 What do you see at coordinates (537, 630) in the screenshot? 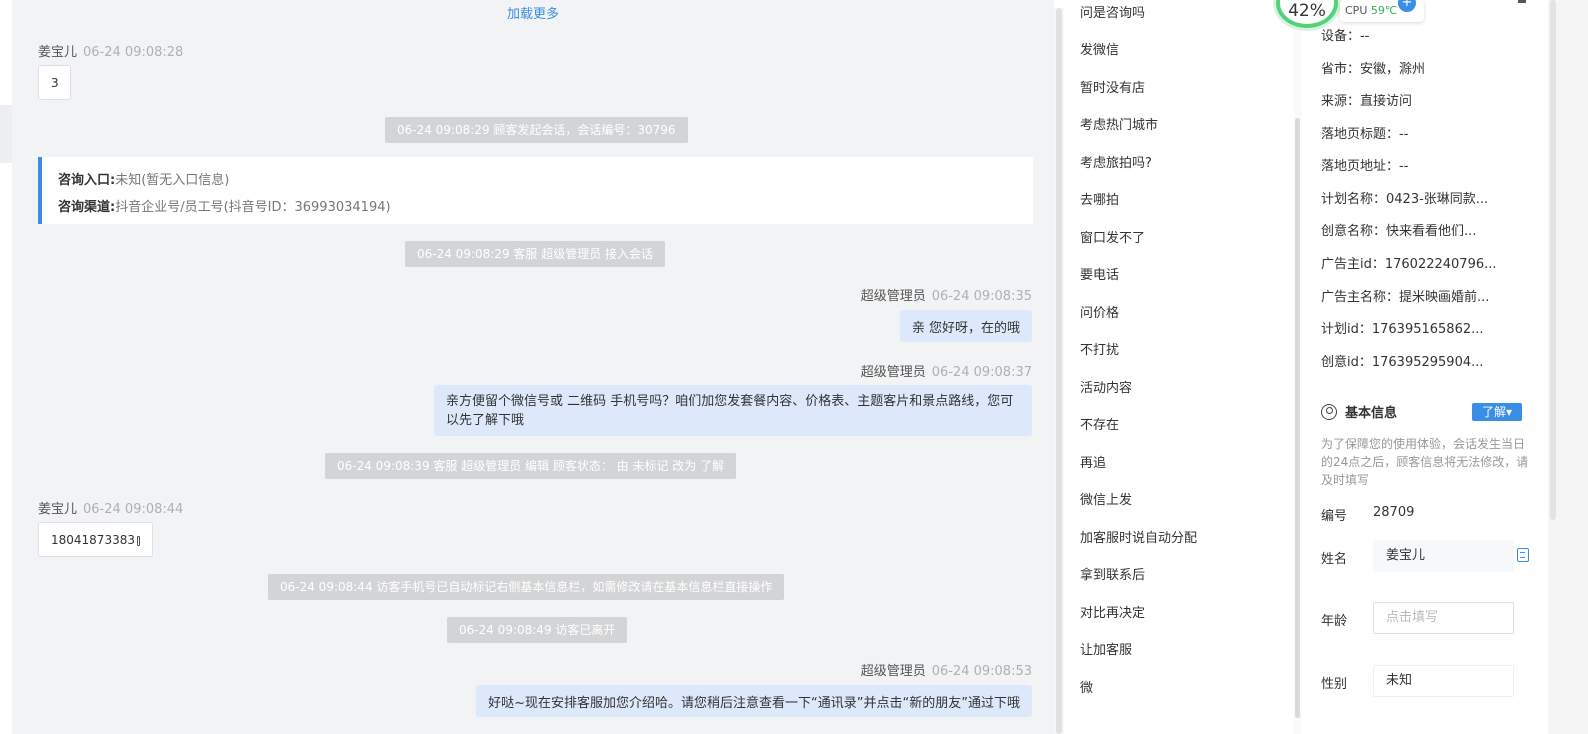
I see `system-message: 06-24 09:08:49 访客已离开` at bounding box center [537, 630].